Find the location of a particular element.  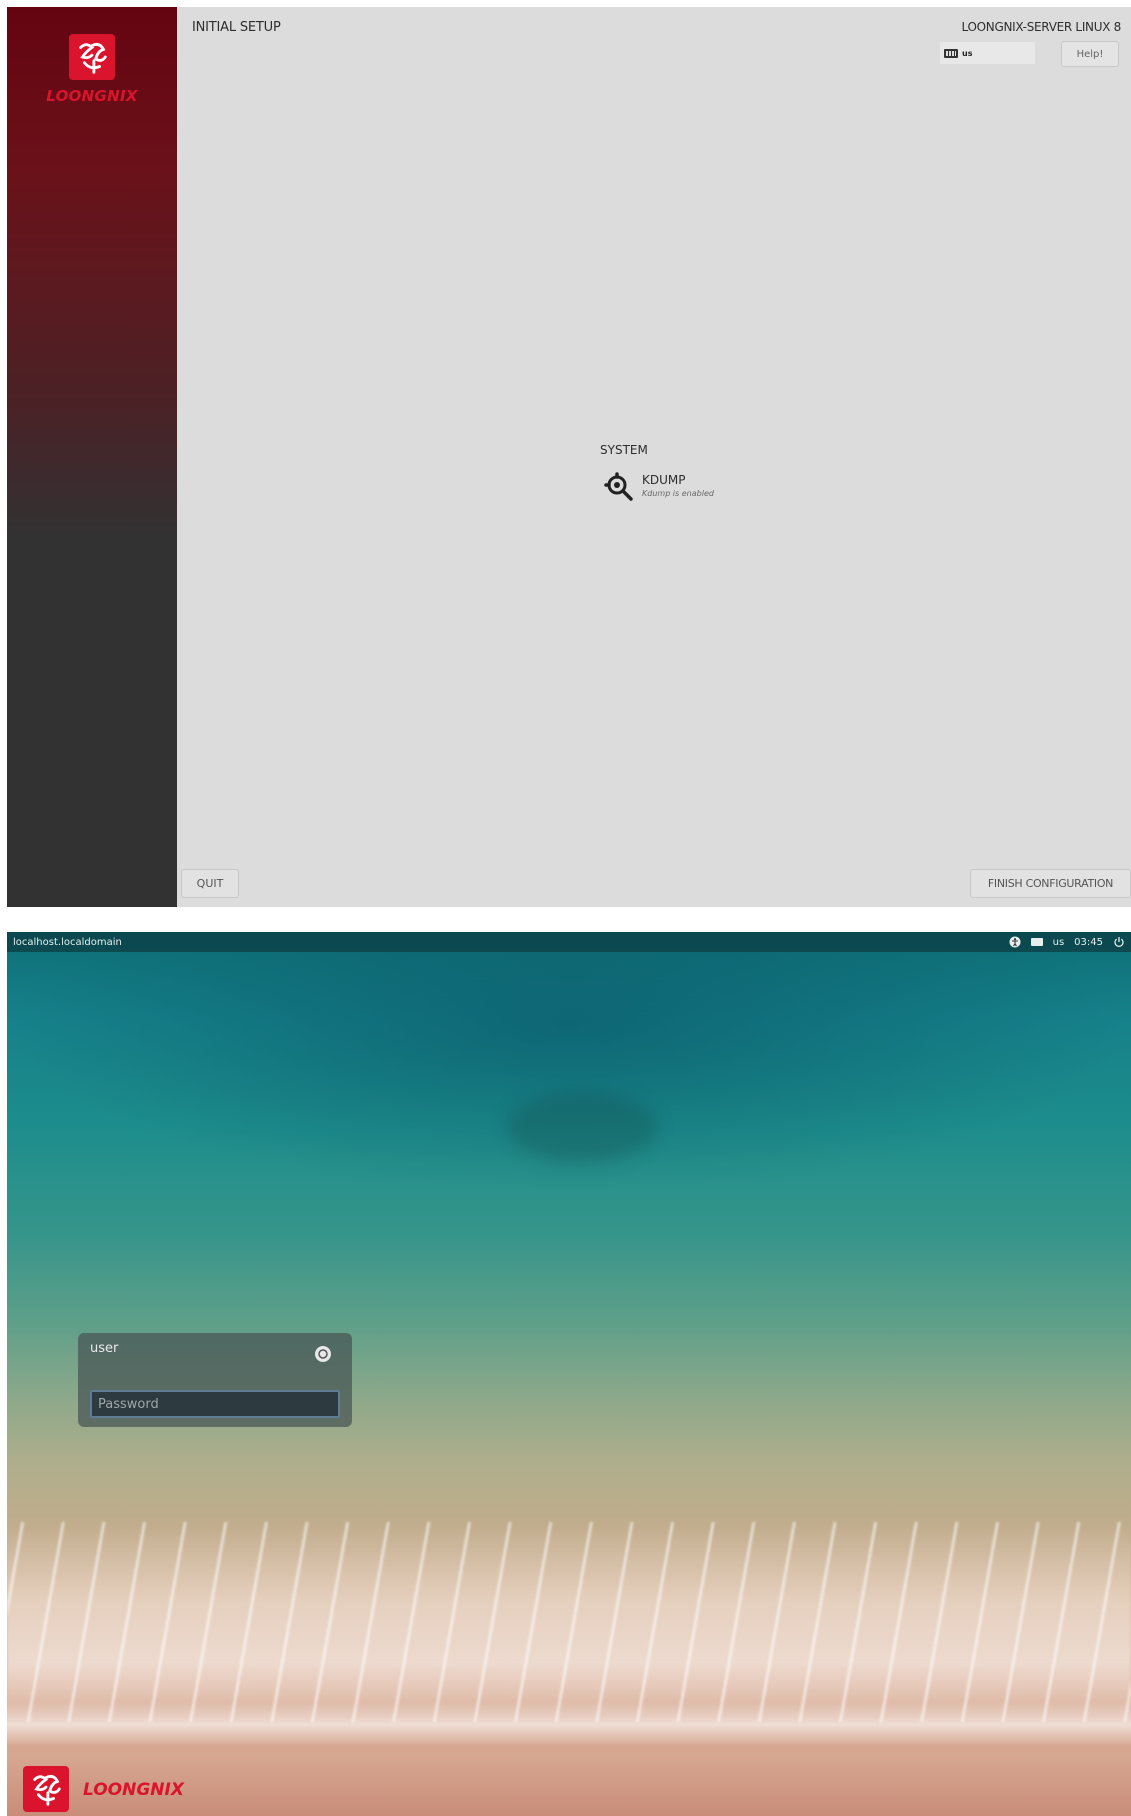

background-dark-patch is located at coordinates (582, 1127).